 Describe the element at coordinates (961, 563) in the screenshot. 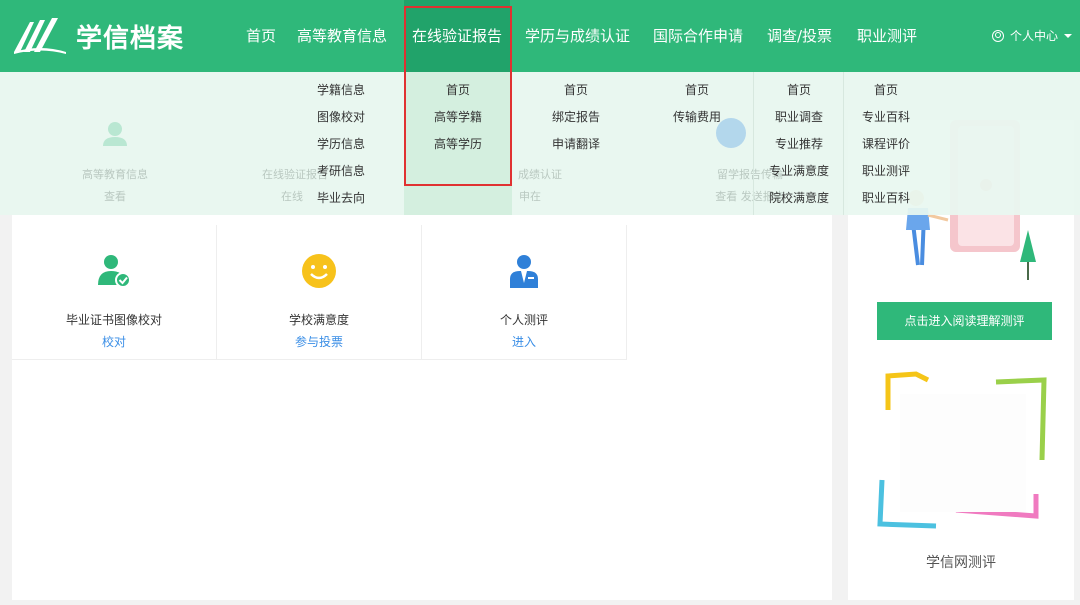

I see `side-caption: 学信网测评` at that location.